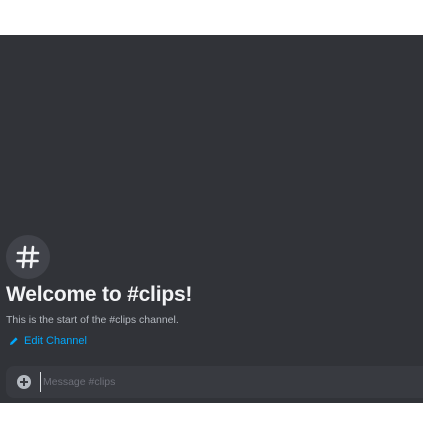 The image size is (423, 423). Describe the element at coordinates (92, 320) in the screenshot. I see `welcome-subtitle: This is the start of the #clips channel.` at that location.